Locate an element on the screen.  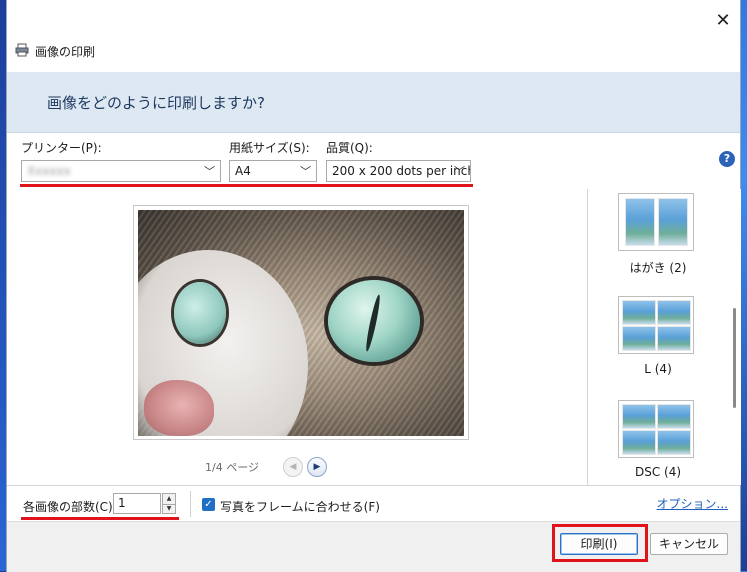
layout-scrollbar is located at coordinates (735, 336).